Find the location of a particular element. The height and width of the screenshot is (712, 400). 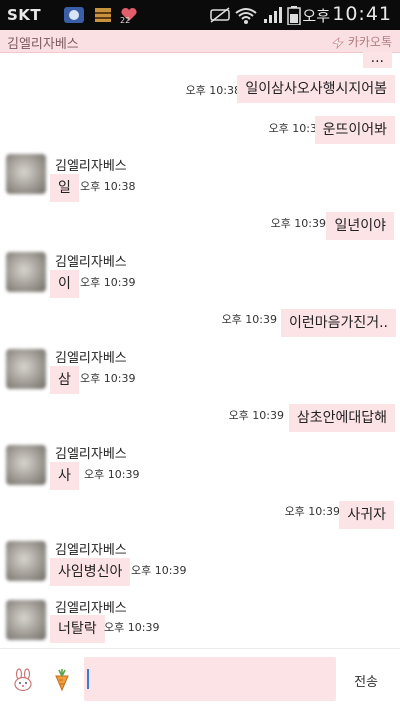

text-cursor is located at coordinates (88, 679).